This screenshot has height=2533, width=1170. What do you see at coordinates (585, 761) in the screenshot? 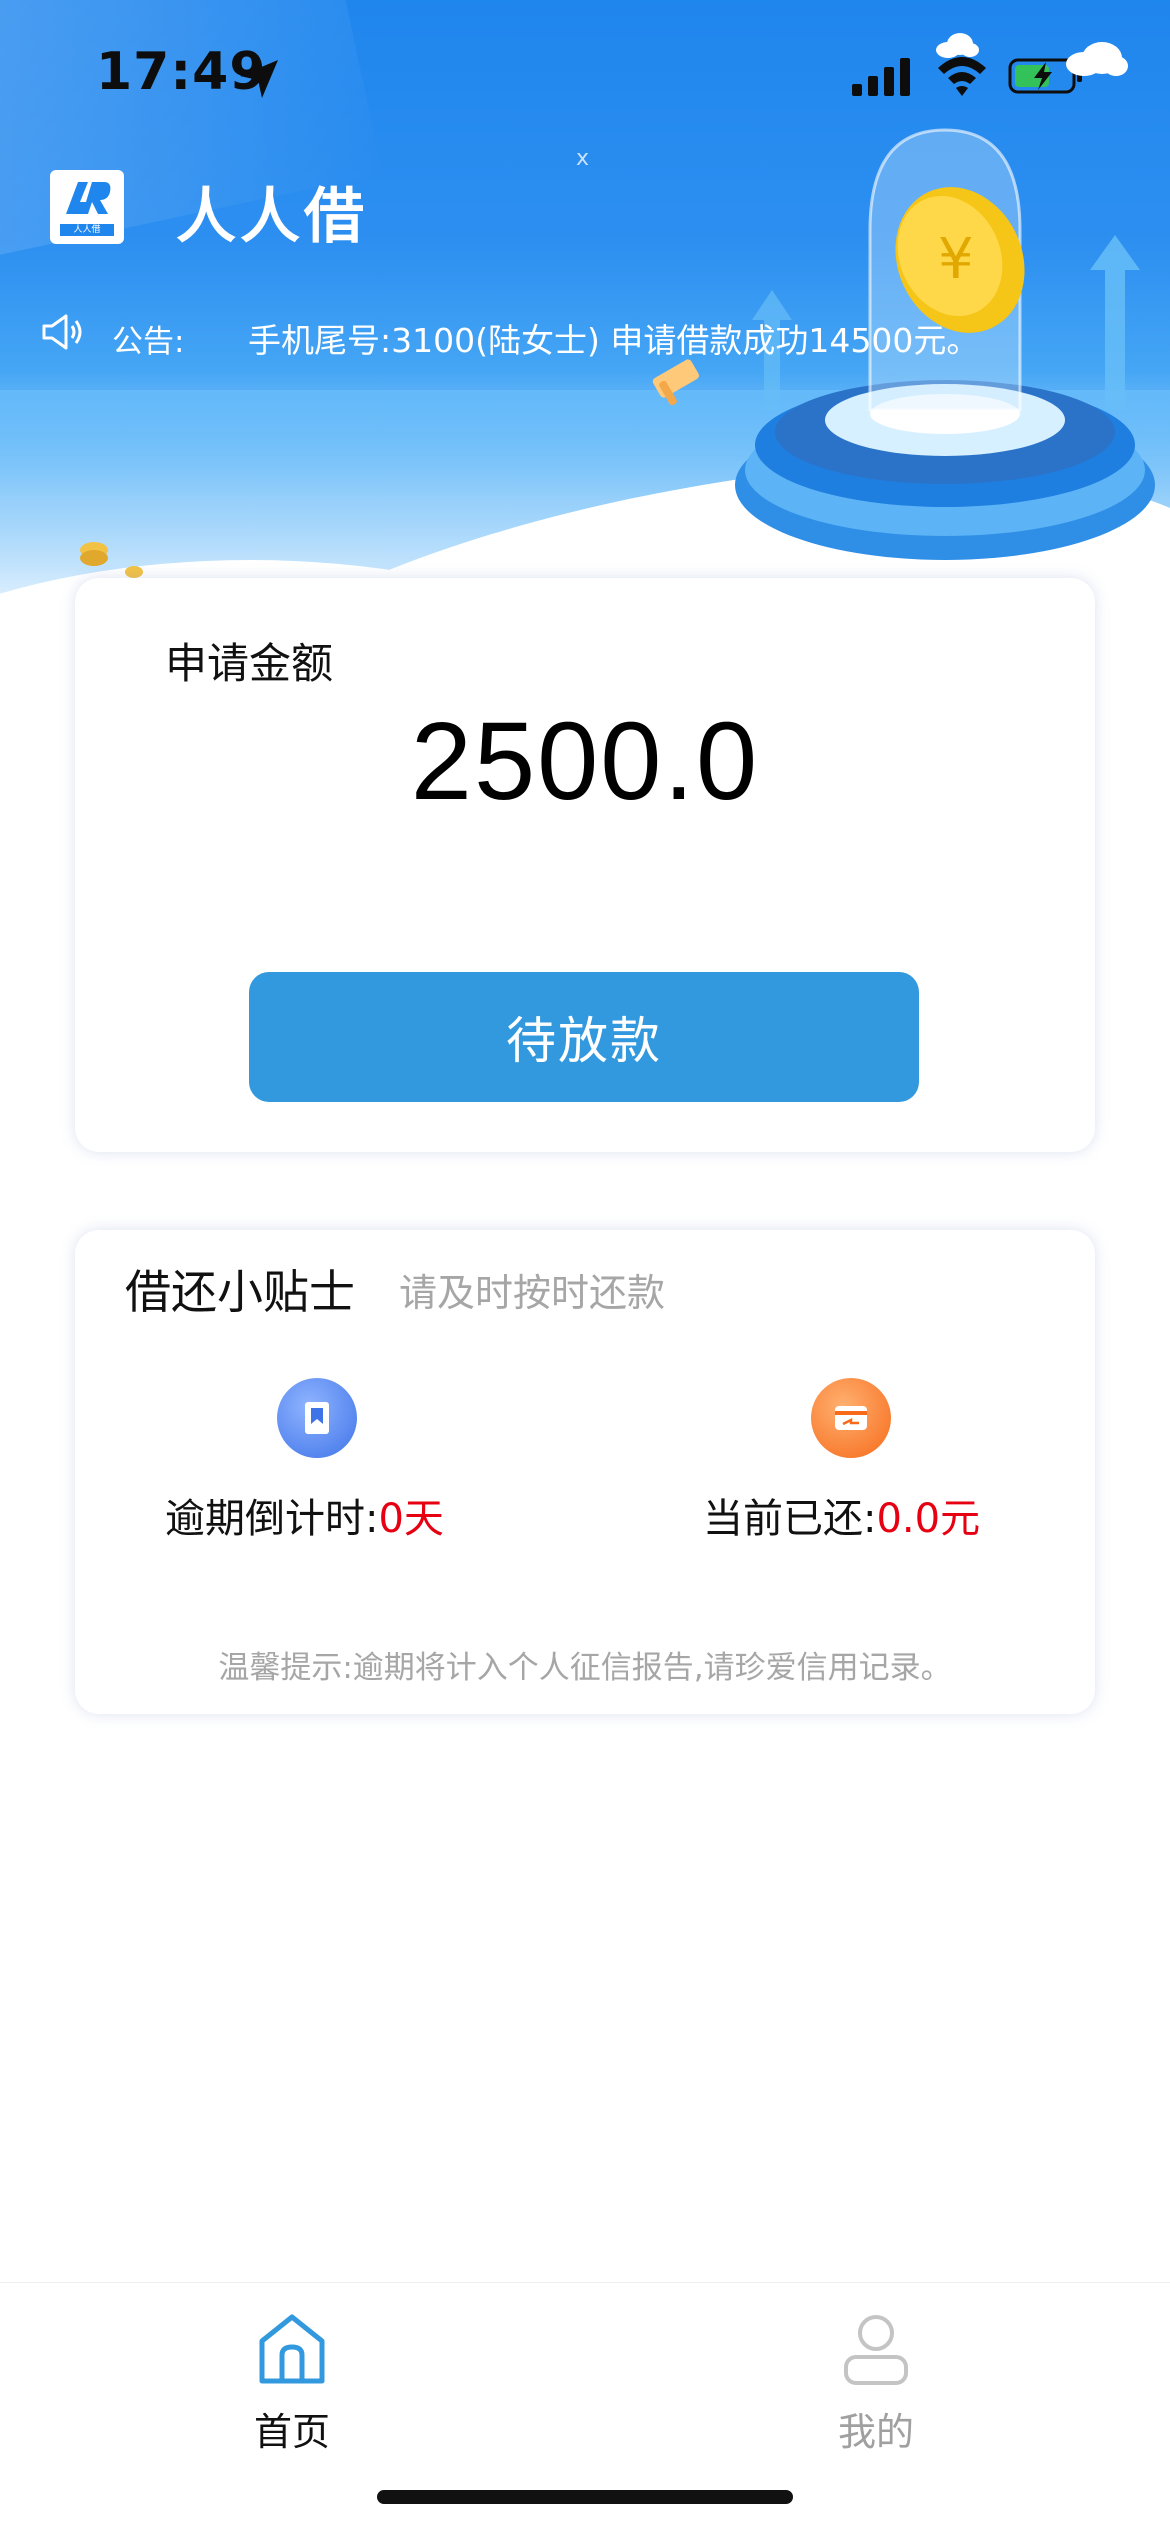
I see `amount-value: 2500.0` at bounding box center [585, 761].